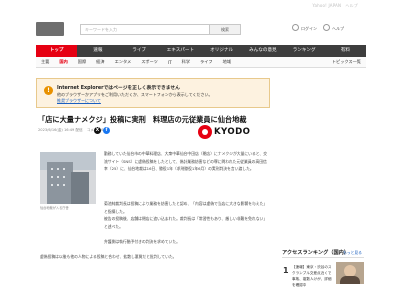 The width and height of the screenshot is (400, 300). Describe the element at coordinates (139, 51) in the screenshot. I see `tab-live: ライブ` at that location.